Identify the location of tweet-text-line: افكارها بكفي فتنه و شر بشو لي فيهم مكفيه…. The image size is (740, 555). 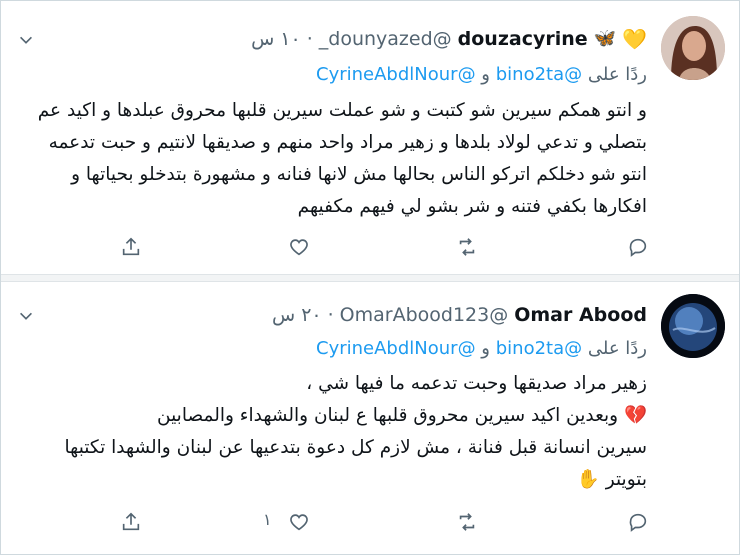
(472, 206).